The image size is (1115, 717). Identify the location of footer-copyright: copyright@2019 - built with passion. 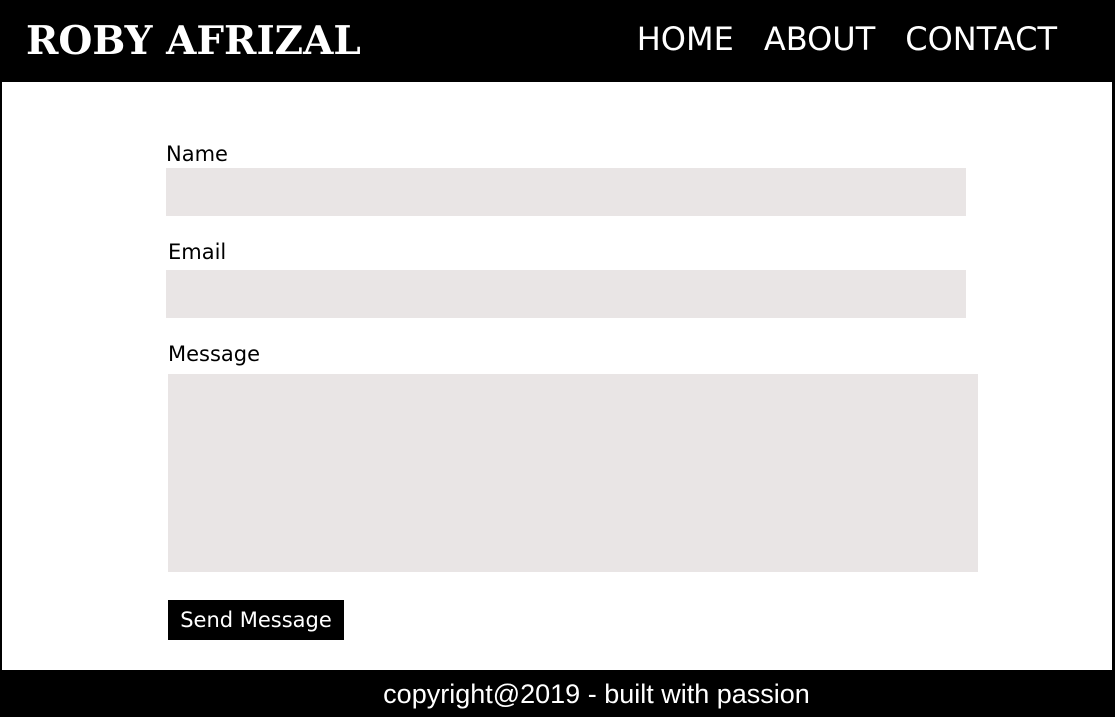
(596, 694).